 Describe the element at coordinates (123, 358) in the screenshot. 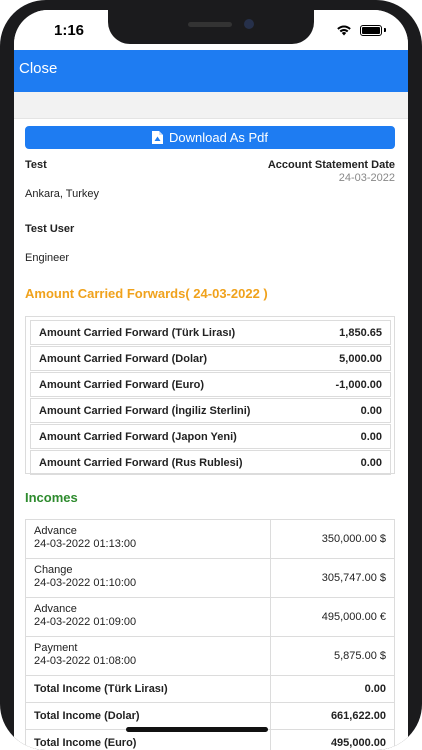

I see `carried-label: Amount Carried Forward (Dolar)` at that location.